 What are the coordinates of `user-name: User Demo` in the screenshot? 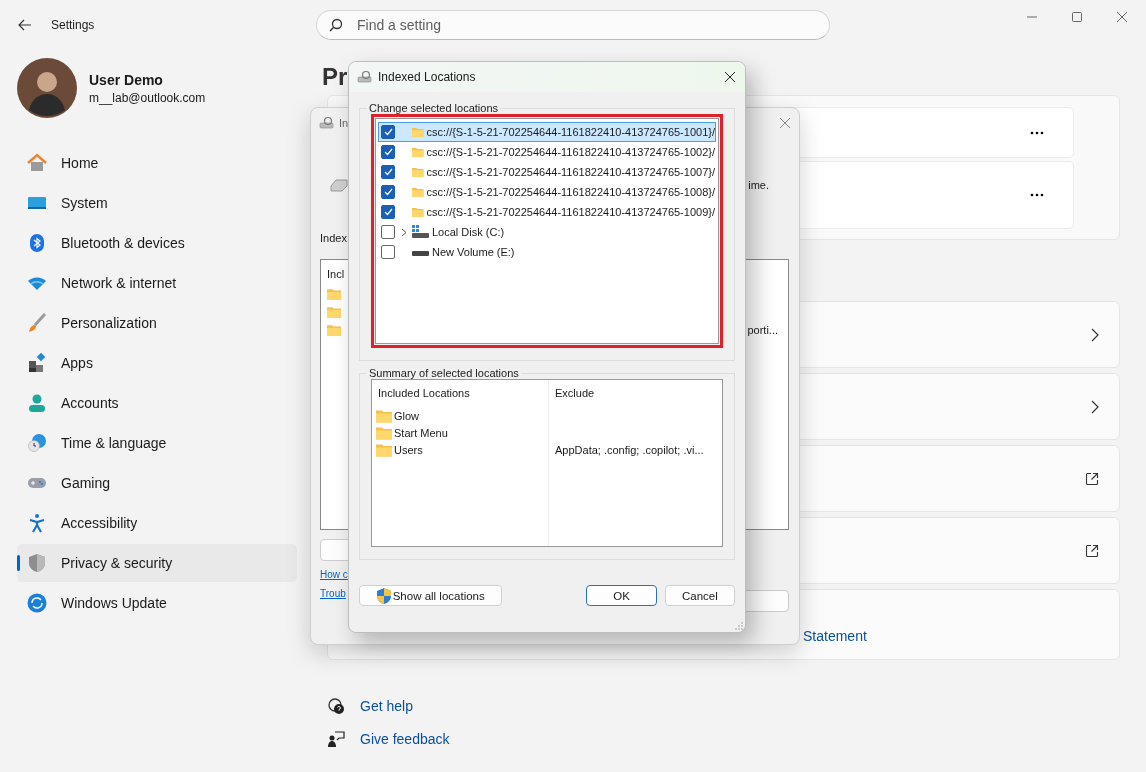 It's located at (126, 79).